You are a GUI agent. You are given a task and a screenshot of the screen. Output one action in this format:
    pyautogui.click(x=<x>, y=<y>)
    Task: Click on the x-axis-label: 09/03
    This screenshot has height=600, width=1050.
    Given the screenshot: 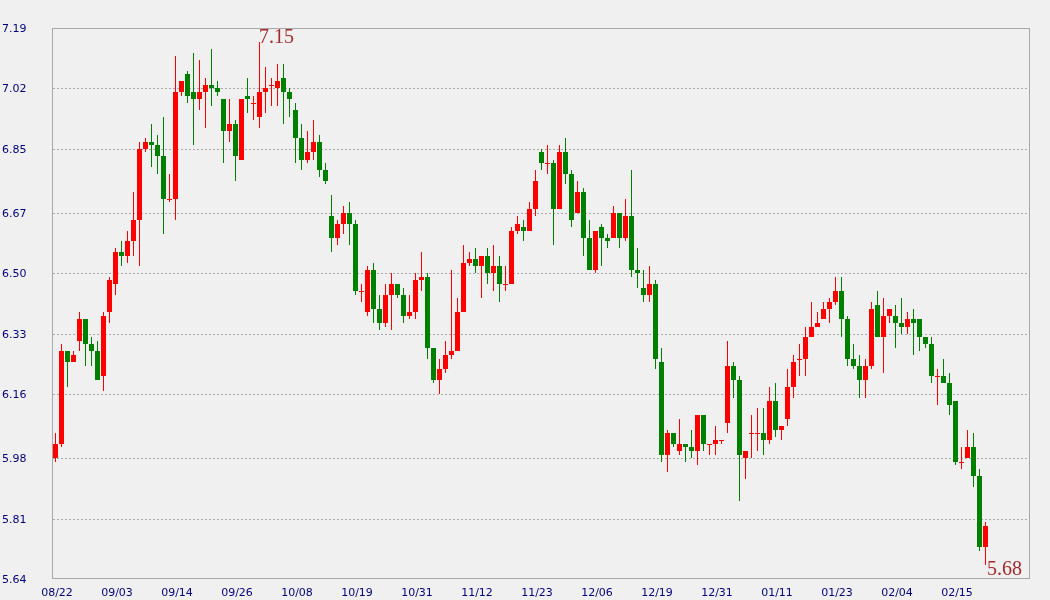 What is the action you would take?
    pyautogui.click(x=117, y=592)
    